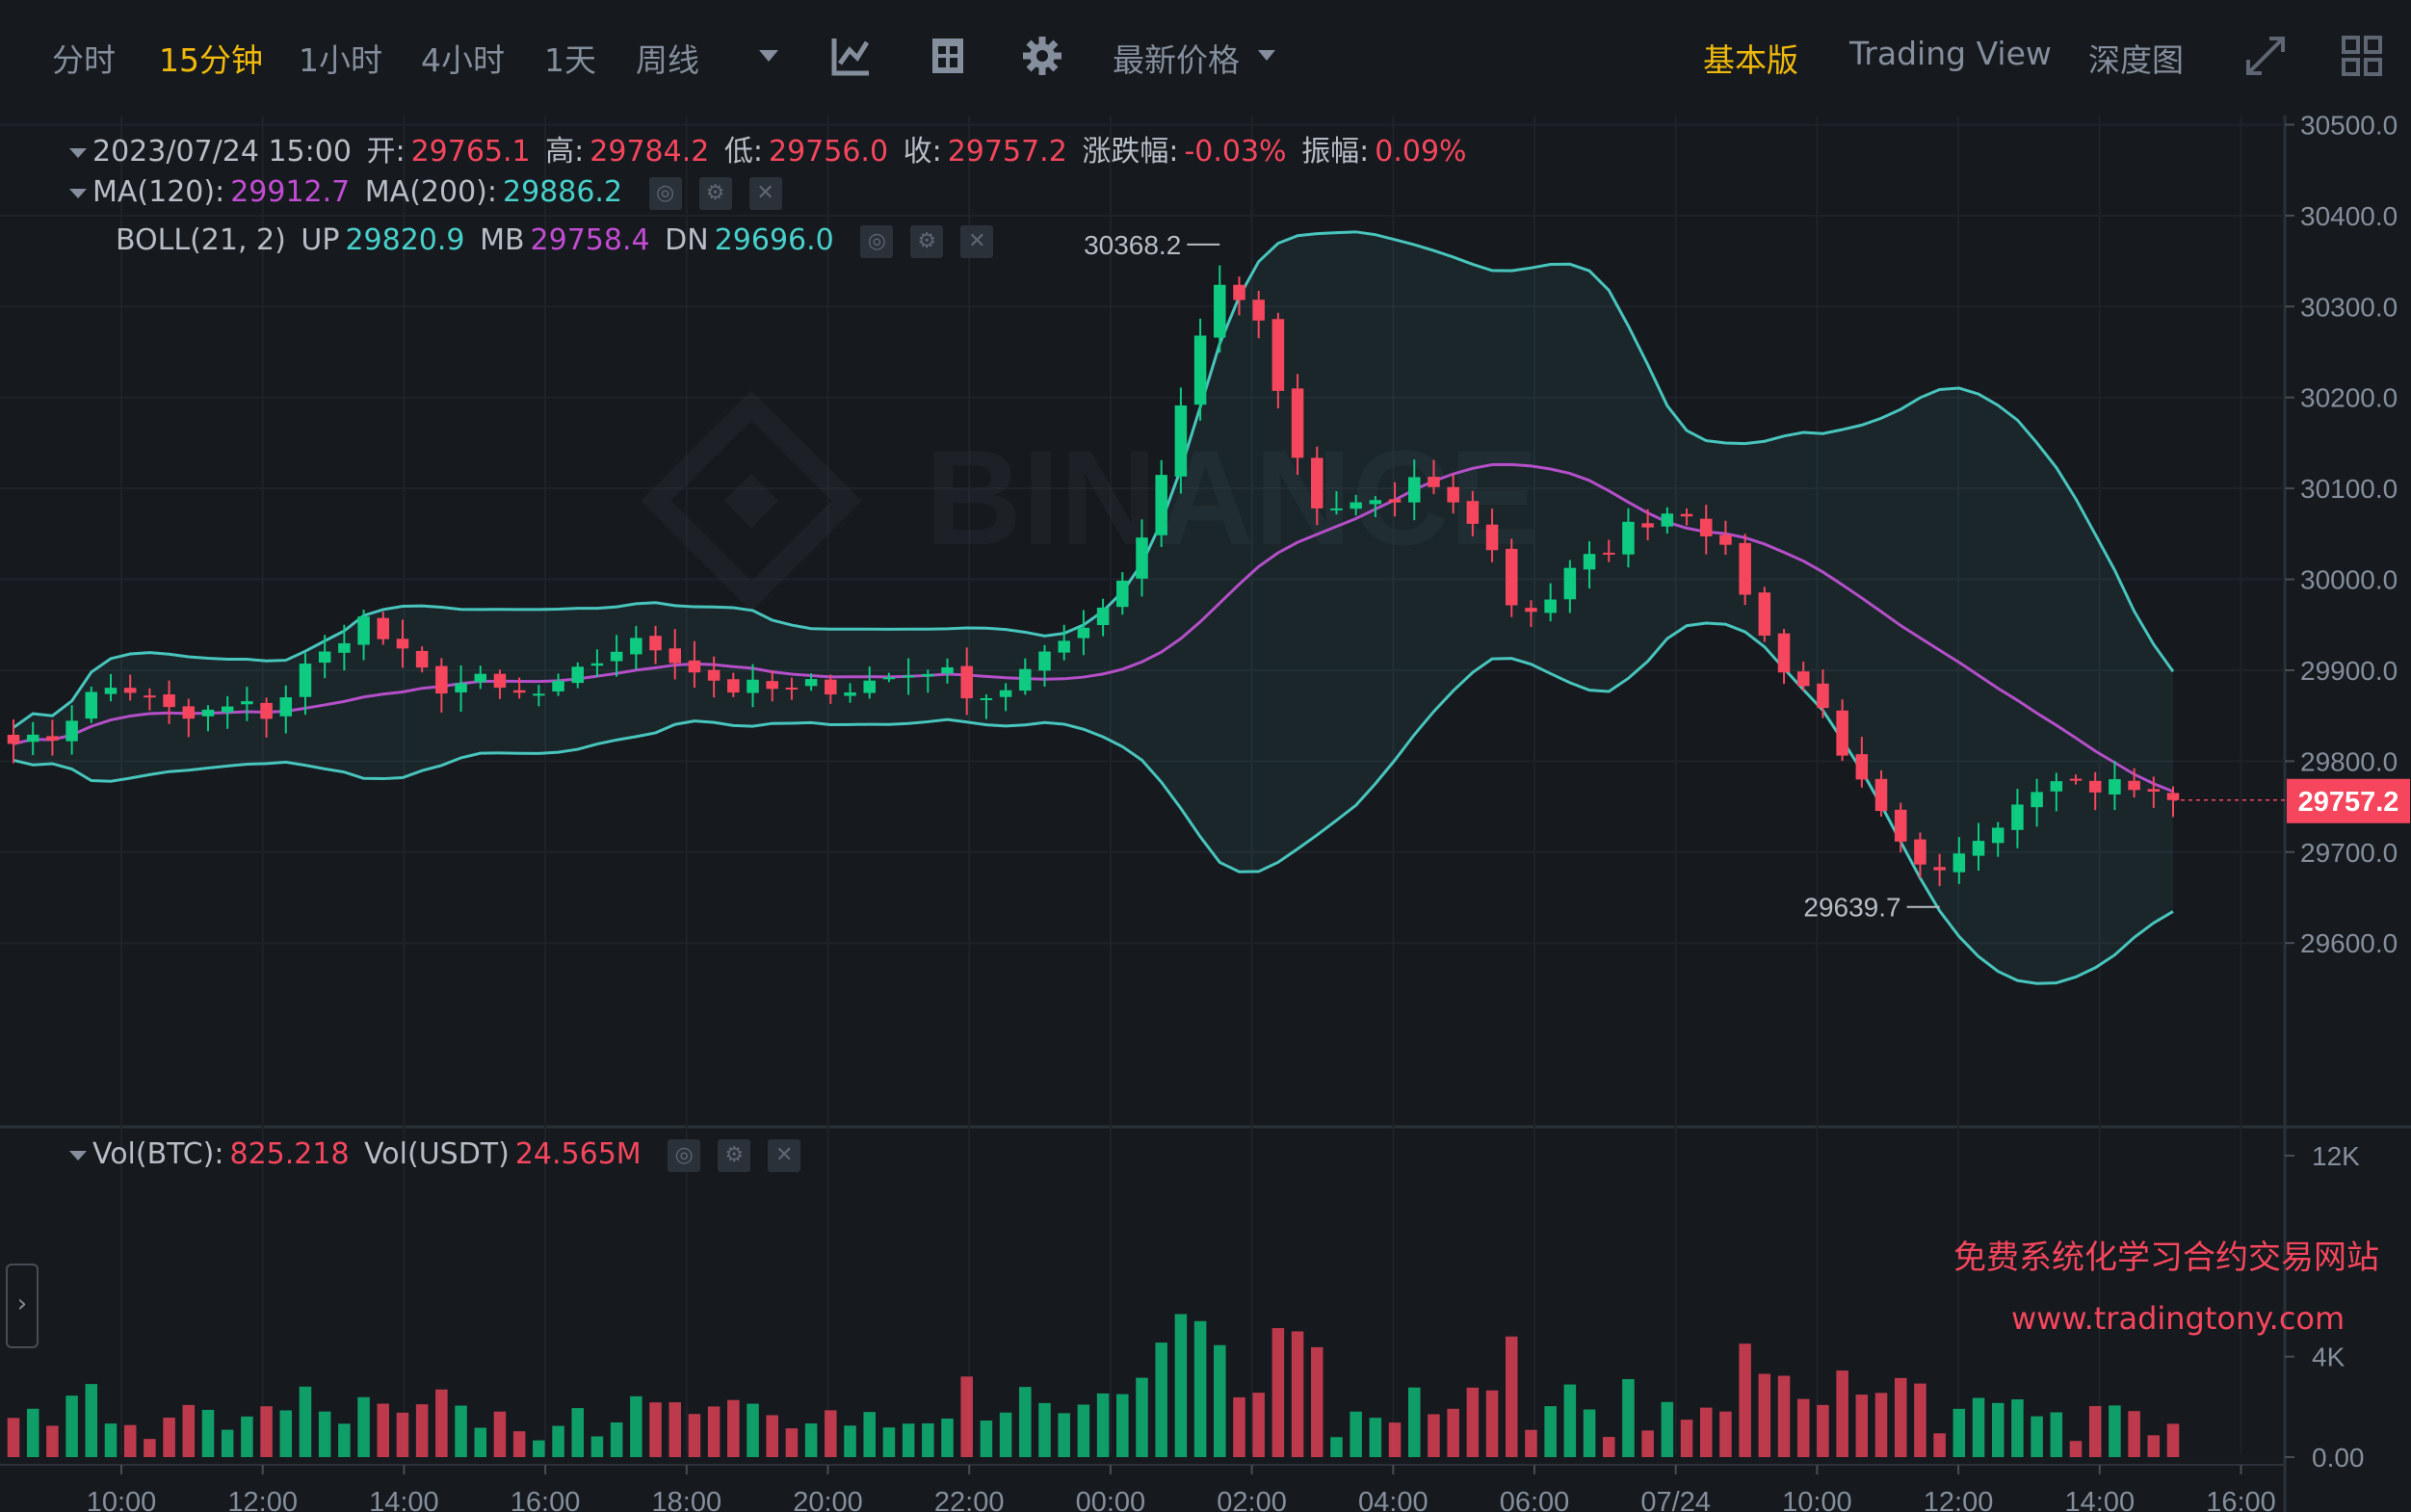 The height and width of the screenshot is (1512, 2411). I want to click on interval-1h: 1小时, so click(340, 58).